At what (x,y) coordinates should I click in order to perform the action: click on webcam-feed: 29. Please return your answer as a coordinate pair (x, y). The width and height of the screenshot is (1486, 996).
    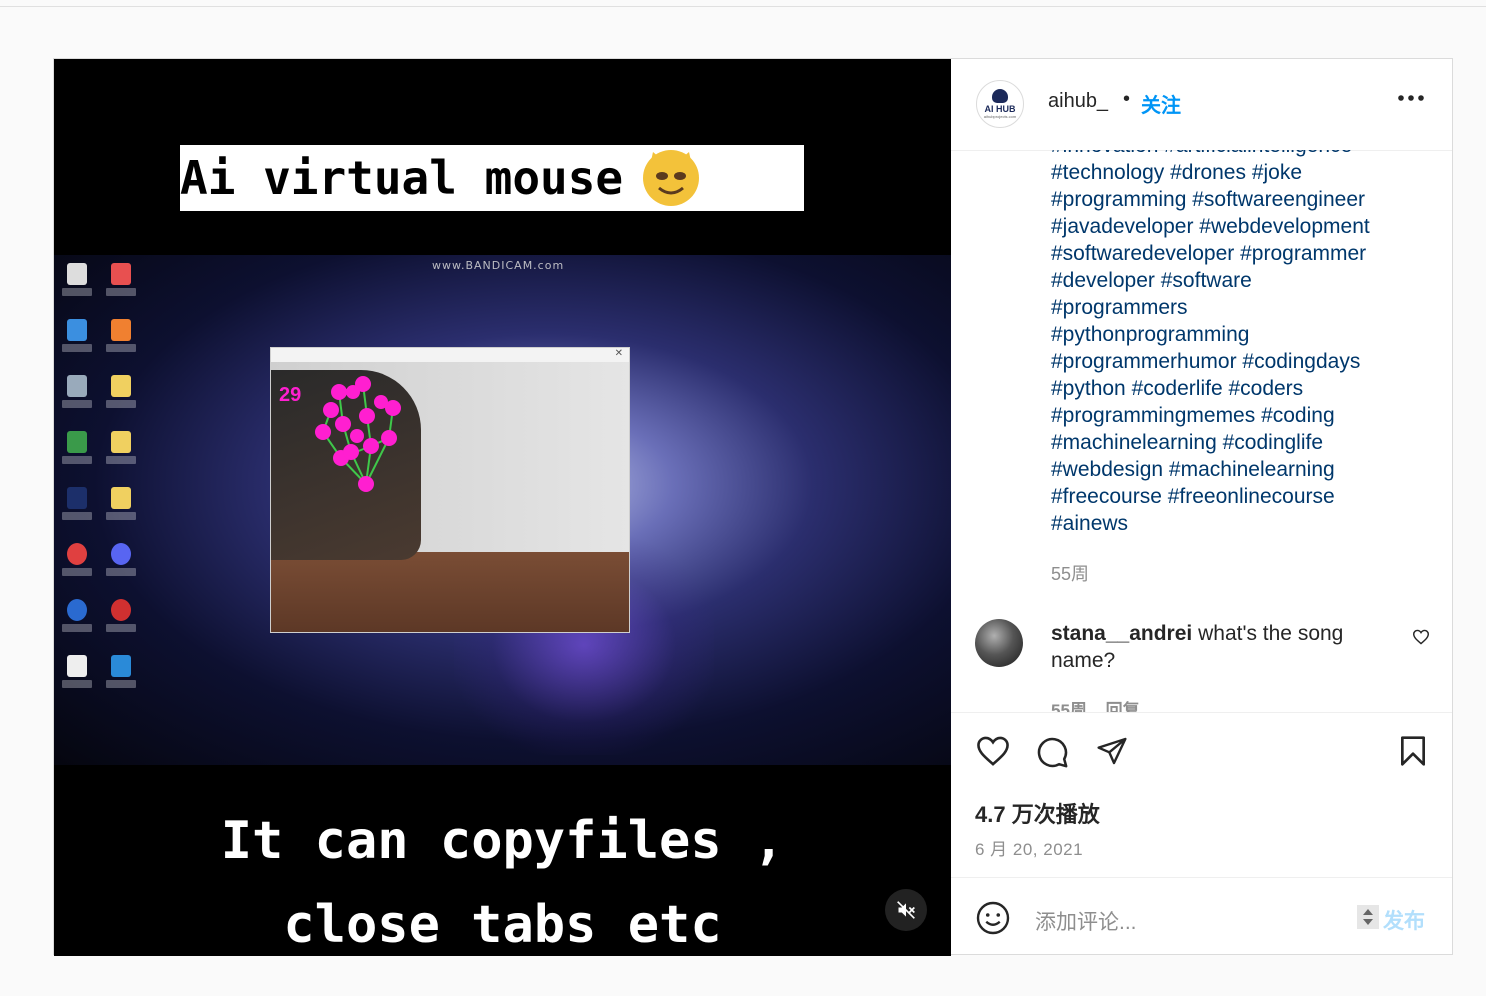
    Looking at the image, I should click on (450, 497).